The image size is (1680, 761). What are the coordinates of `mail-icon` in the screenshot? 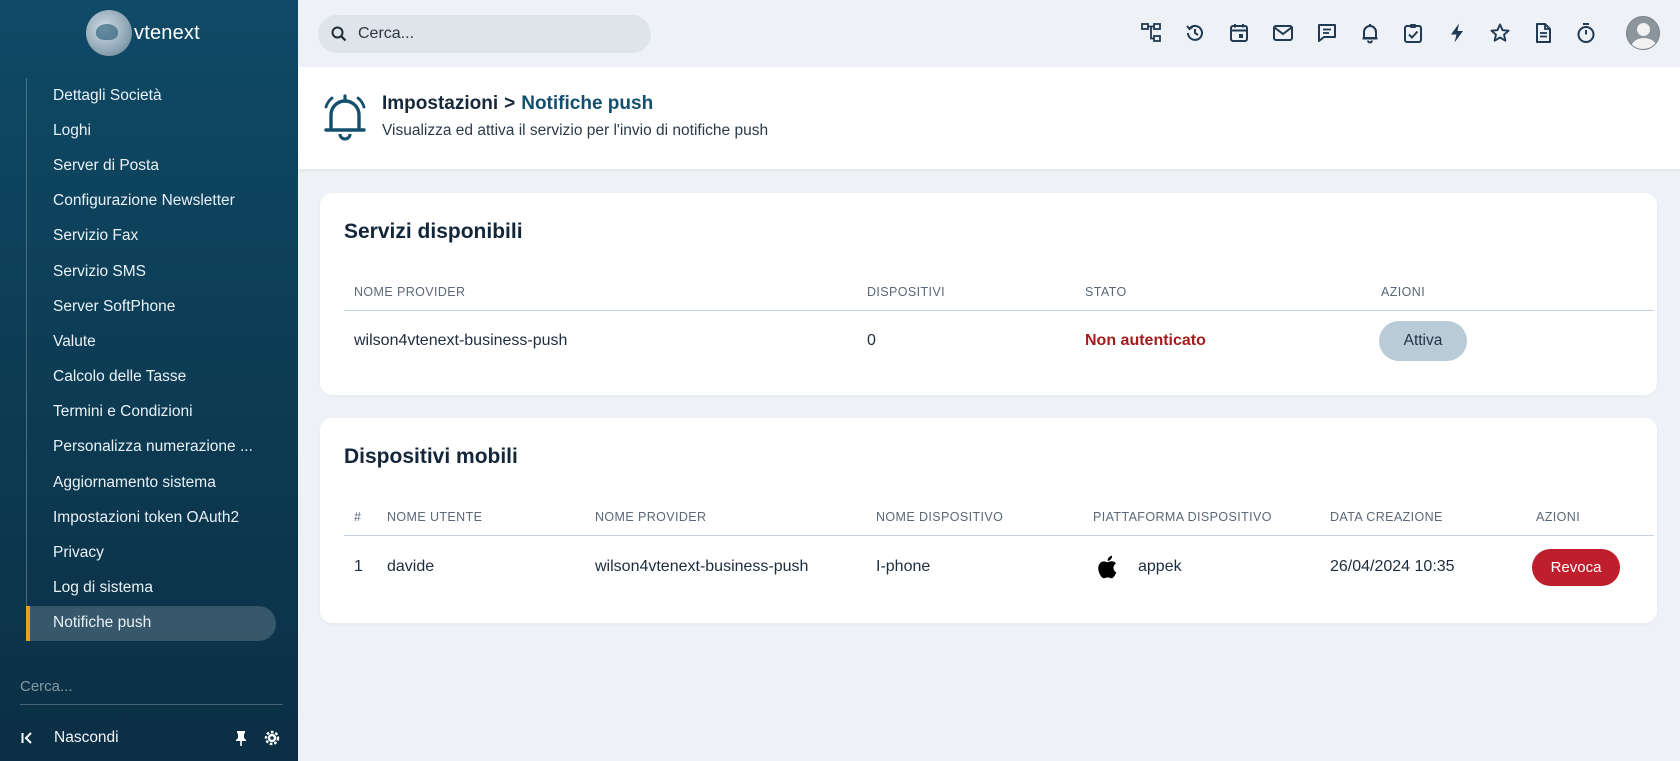 It's located at (1283, 33).